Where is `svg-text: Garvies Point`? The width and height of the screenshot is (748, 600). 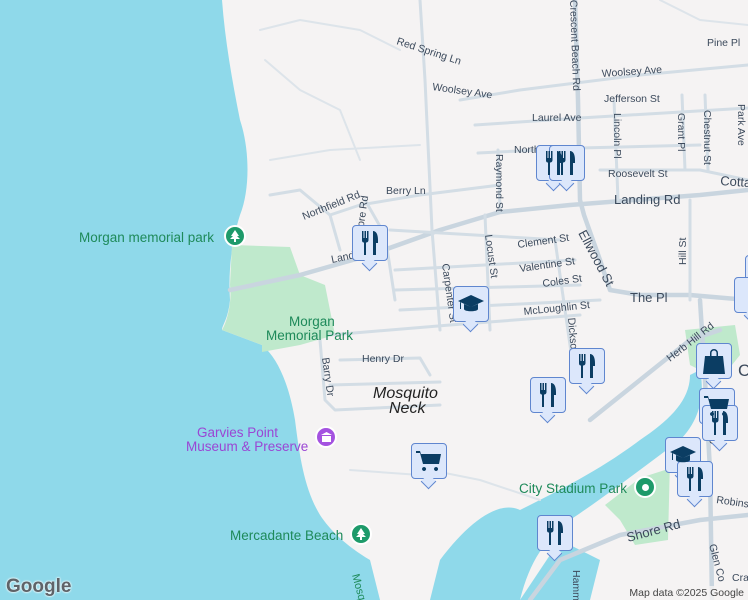
svg-text: Garvies Point is located at coordinates (237, 432).